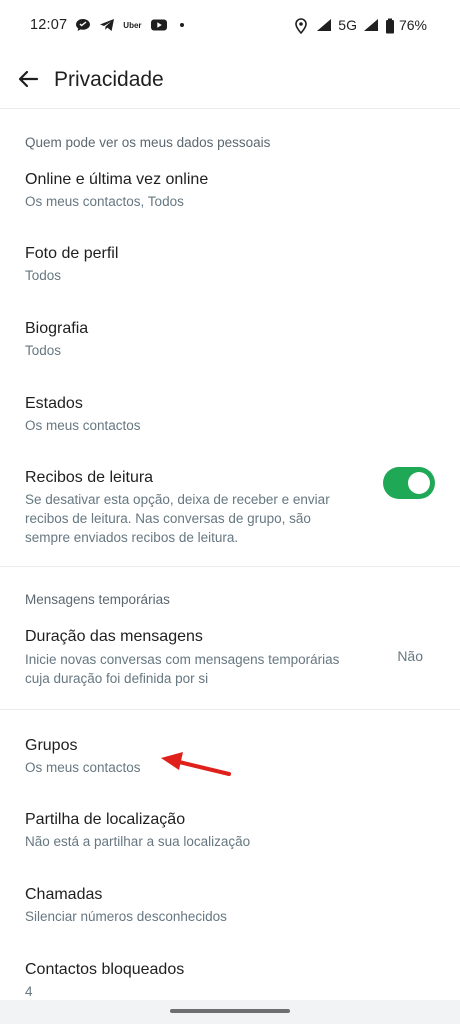 This screenshot has width=460, height=1024. What do you see at coordinates (57, 328) in the screenshot?
I see `item-title: Biografia` at bounding box center [57, 328].